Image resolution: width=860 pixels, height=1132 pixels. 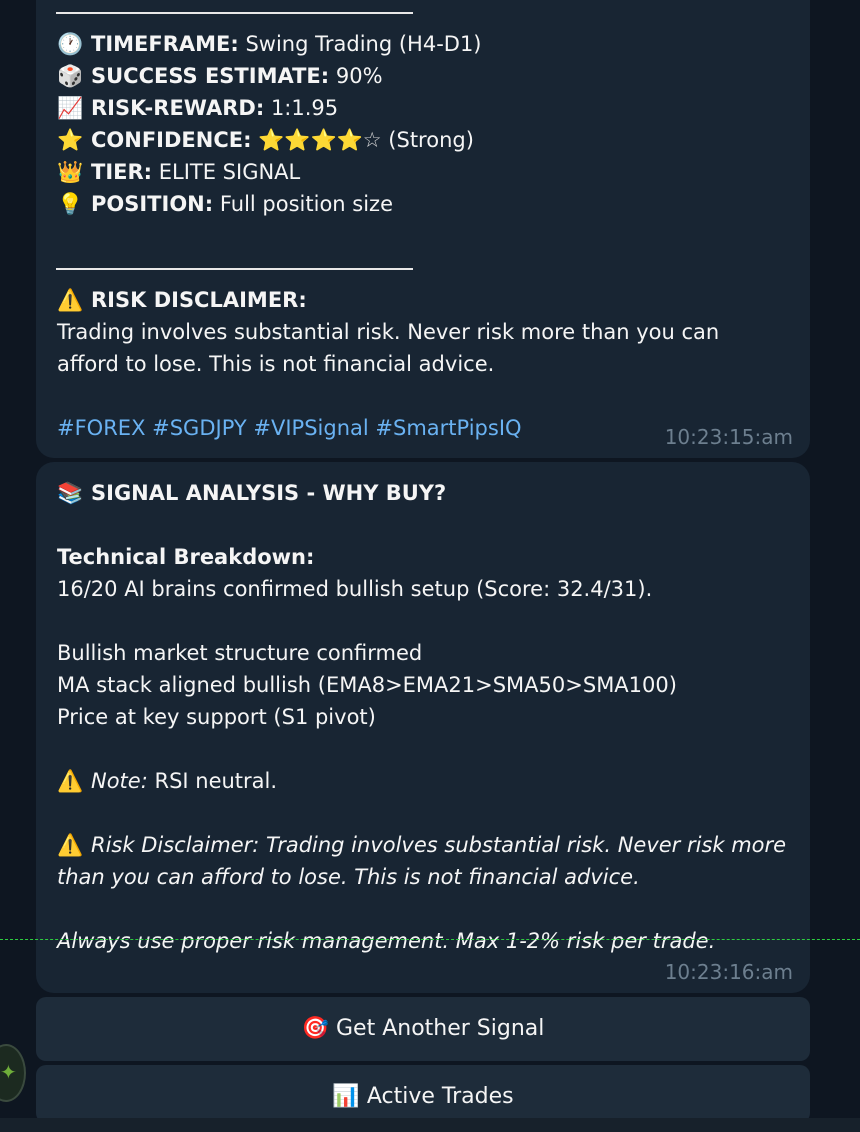 What do you see at coordinates (269, 493) in the screenshot?
I see `analysis-heading: SIGNAL ANALYSIS - WHY BUY?` at bounding box center [269, 493].